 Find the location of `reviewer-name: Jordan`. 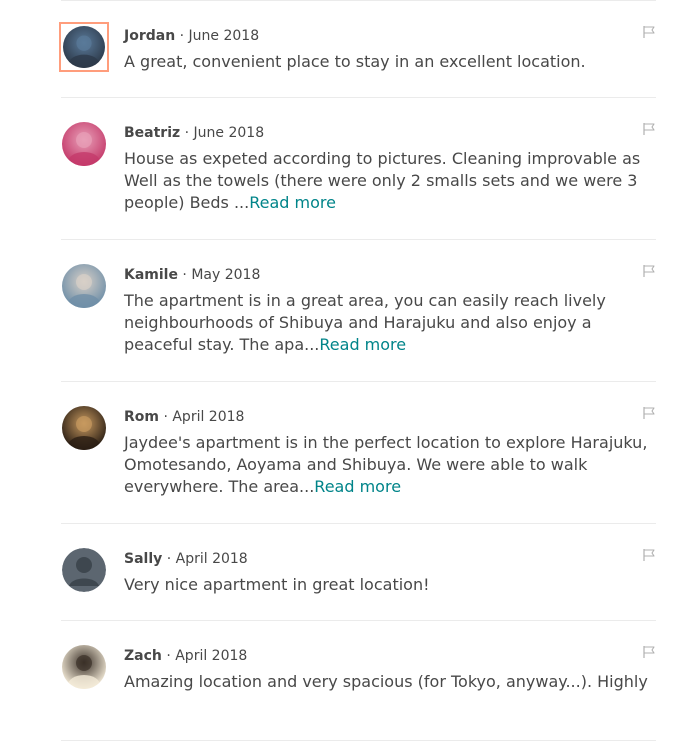

reviewer-name: Jordan is located at coordinates (149, 36).